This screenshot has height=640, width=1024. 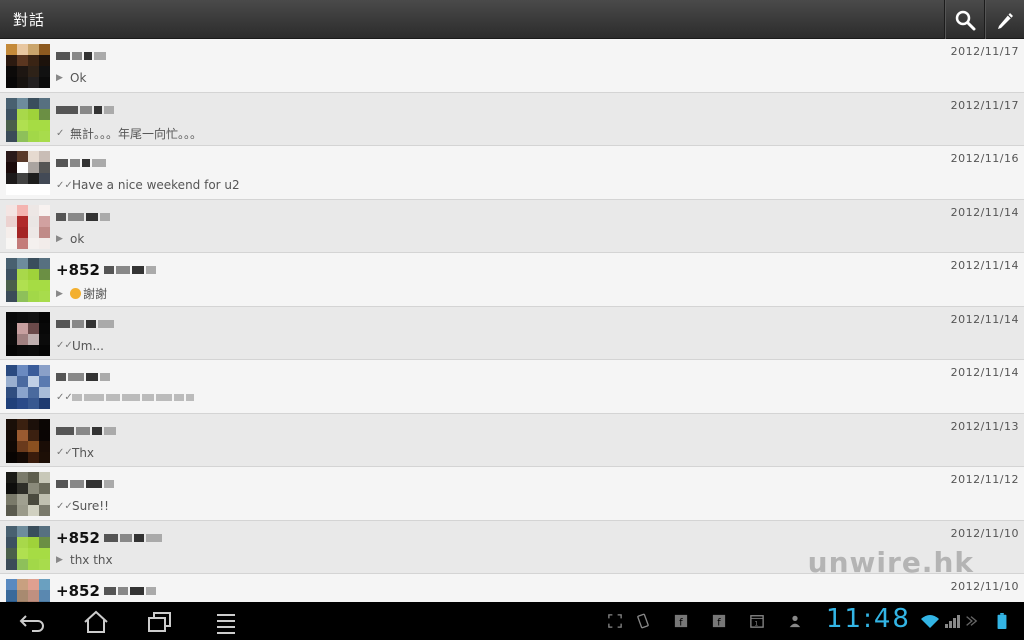 What do you see at coordinates (952, 621) in the screenshot?
I see `signal-icon` at bounding box center [952, 621].